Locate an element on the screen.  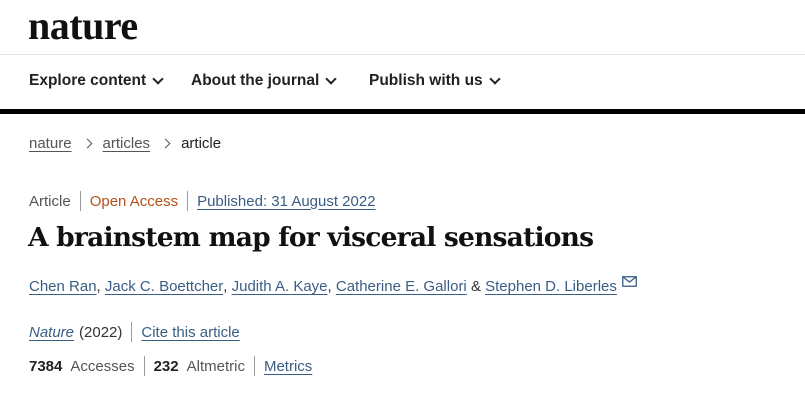
altmetric-label: Altmetric is located at coordinates (215, 366).